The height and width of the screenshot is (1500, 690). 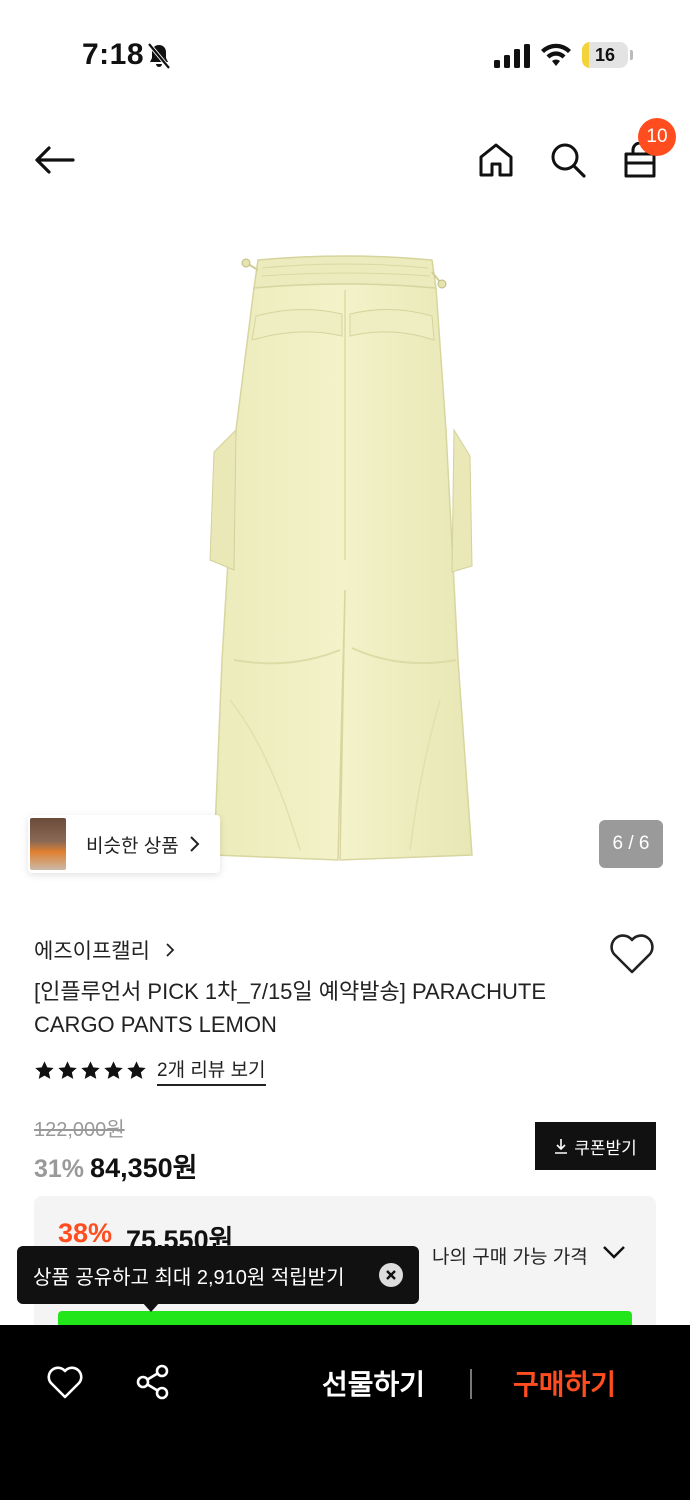 I want to click on bottom-action-bar: 선물하기 구매하기, so click(x=345, y=1412).